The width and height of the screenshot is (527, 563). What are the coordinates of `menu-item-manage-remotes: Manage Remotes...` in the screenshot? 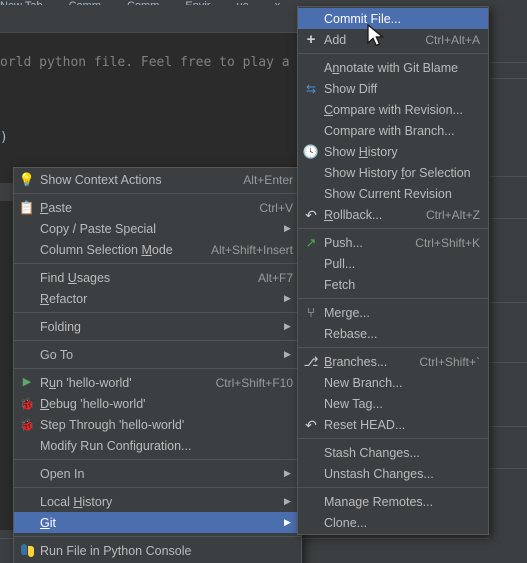 It's located at (393, 501).